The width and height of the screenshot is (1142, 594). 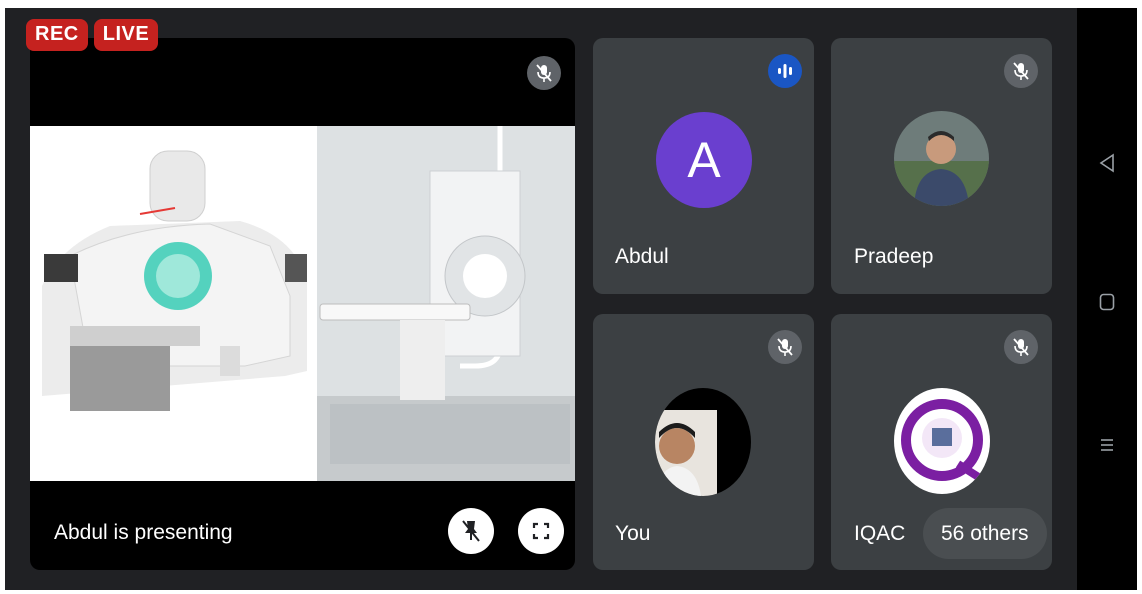 I want to click on recording-badges: REC LIVE, so click(x=92, y=35).